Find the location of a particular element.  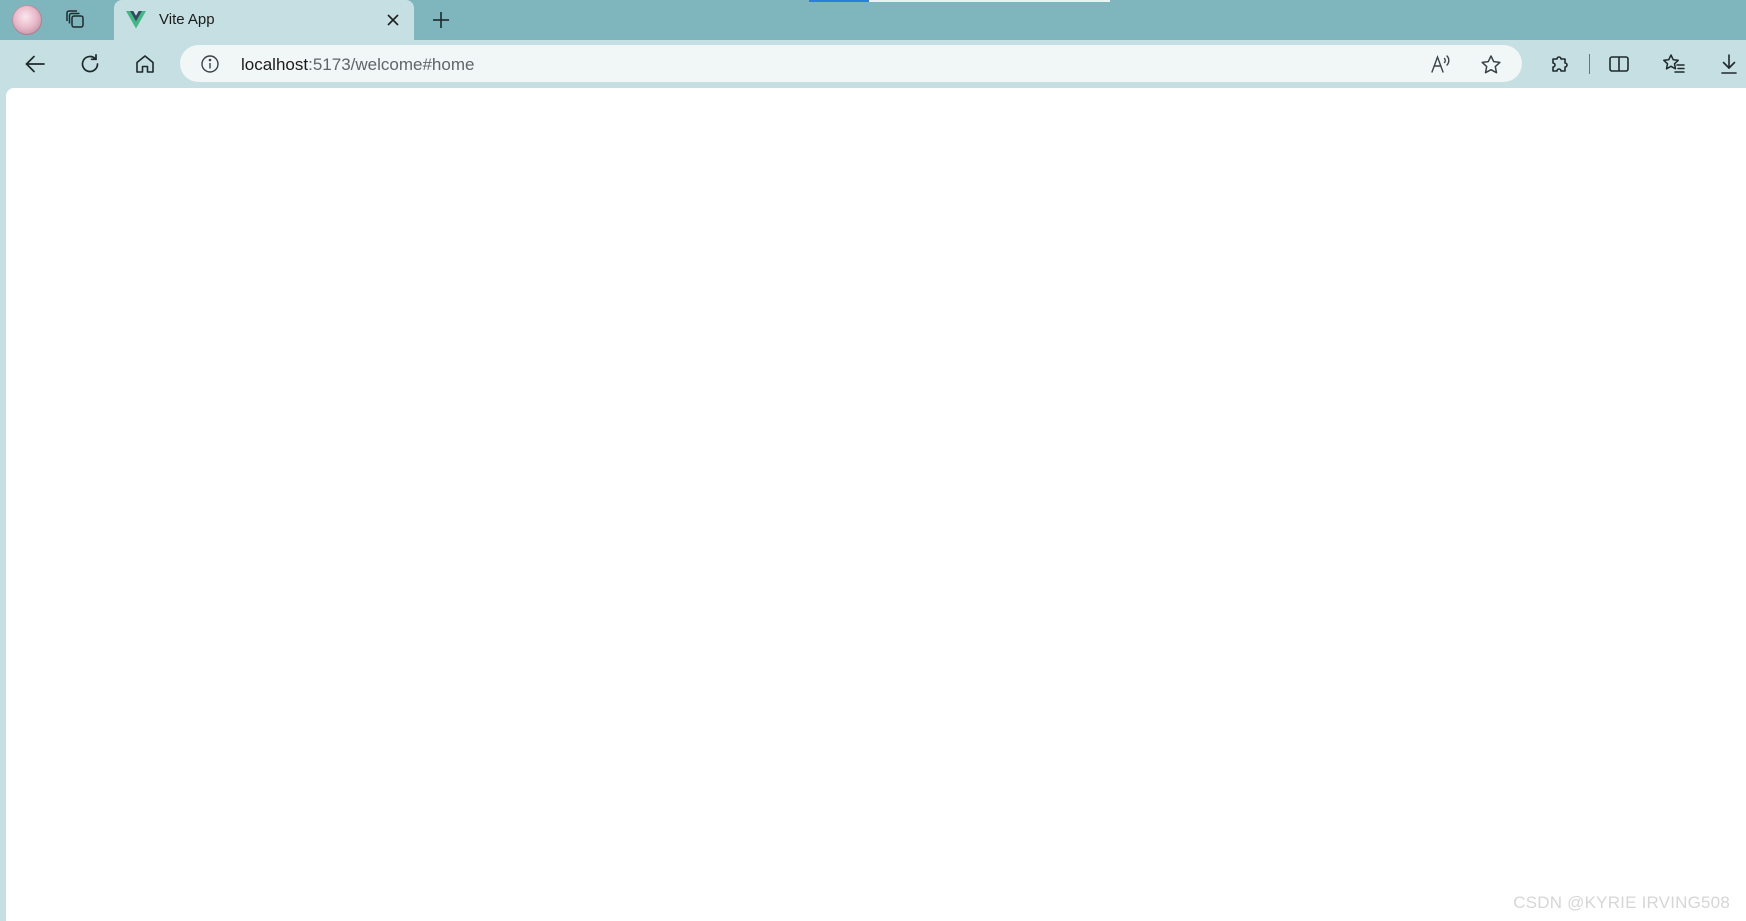

back-arrow-icon is located at coordinates (35, 64).